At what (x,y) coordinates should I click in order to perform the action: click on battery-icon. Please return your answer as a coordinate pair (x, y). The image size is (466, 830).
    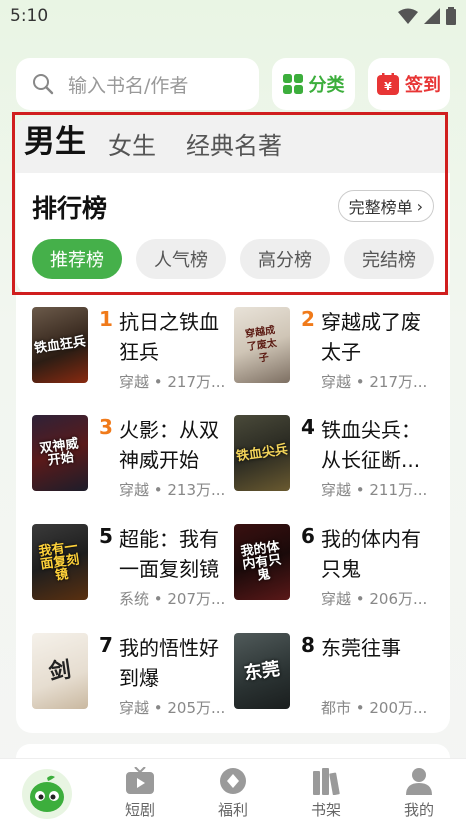
    Looking at the image, I should click on (451, 16).